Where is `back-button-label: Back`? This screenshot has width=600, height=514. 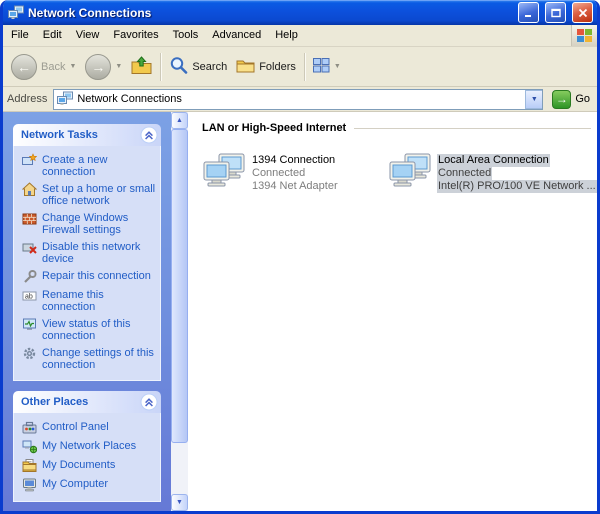
back-button-label: Back is located at coordinates (53, 66).